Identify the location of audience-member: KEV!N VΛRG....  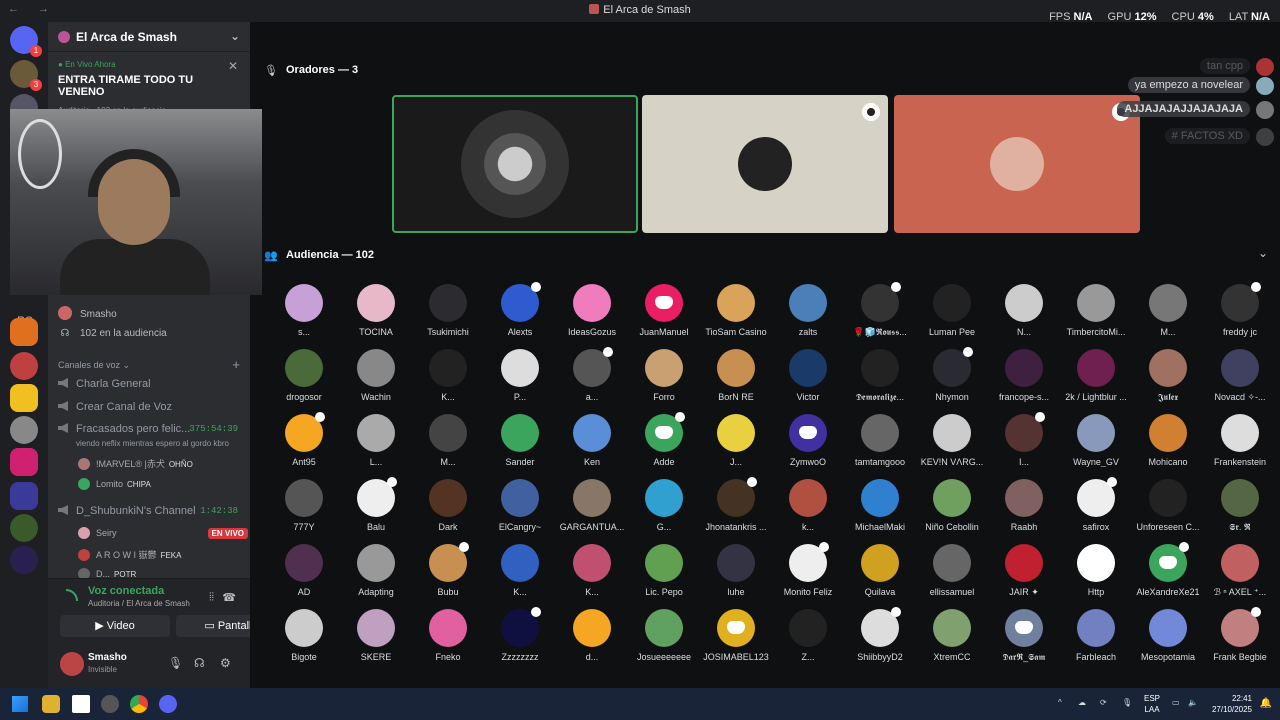
(952, 440).